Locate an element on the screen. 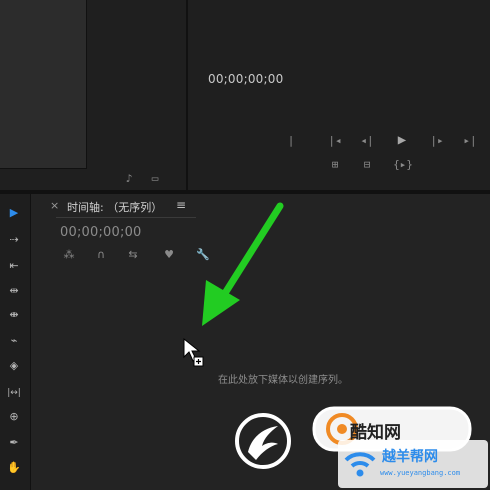 This screenshot has width=490, height=490. snap-icon: ∩ is located at coordinates (101, 254).